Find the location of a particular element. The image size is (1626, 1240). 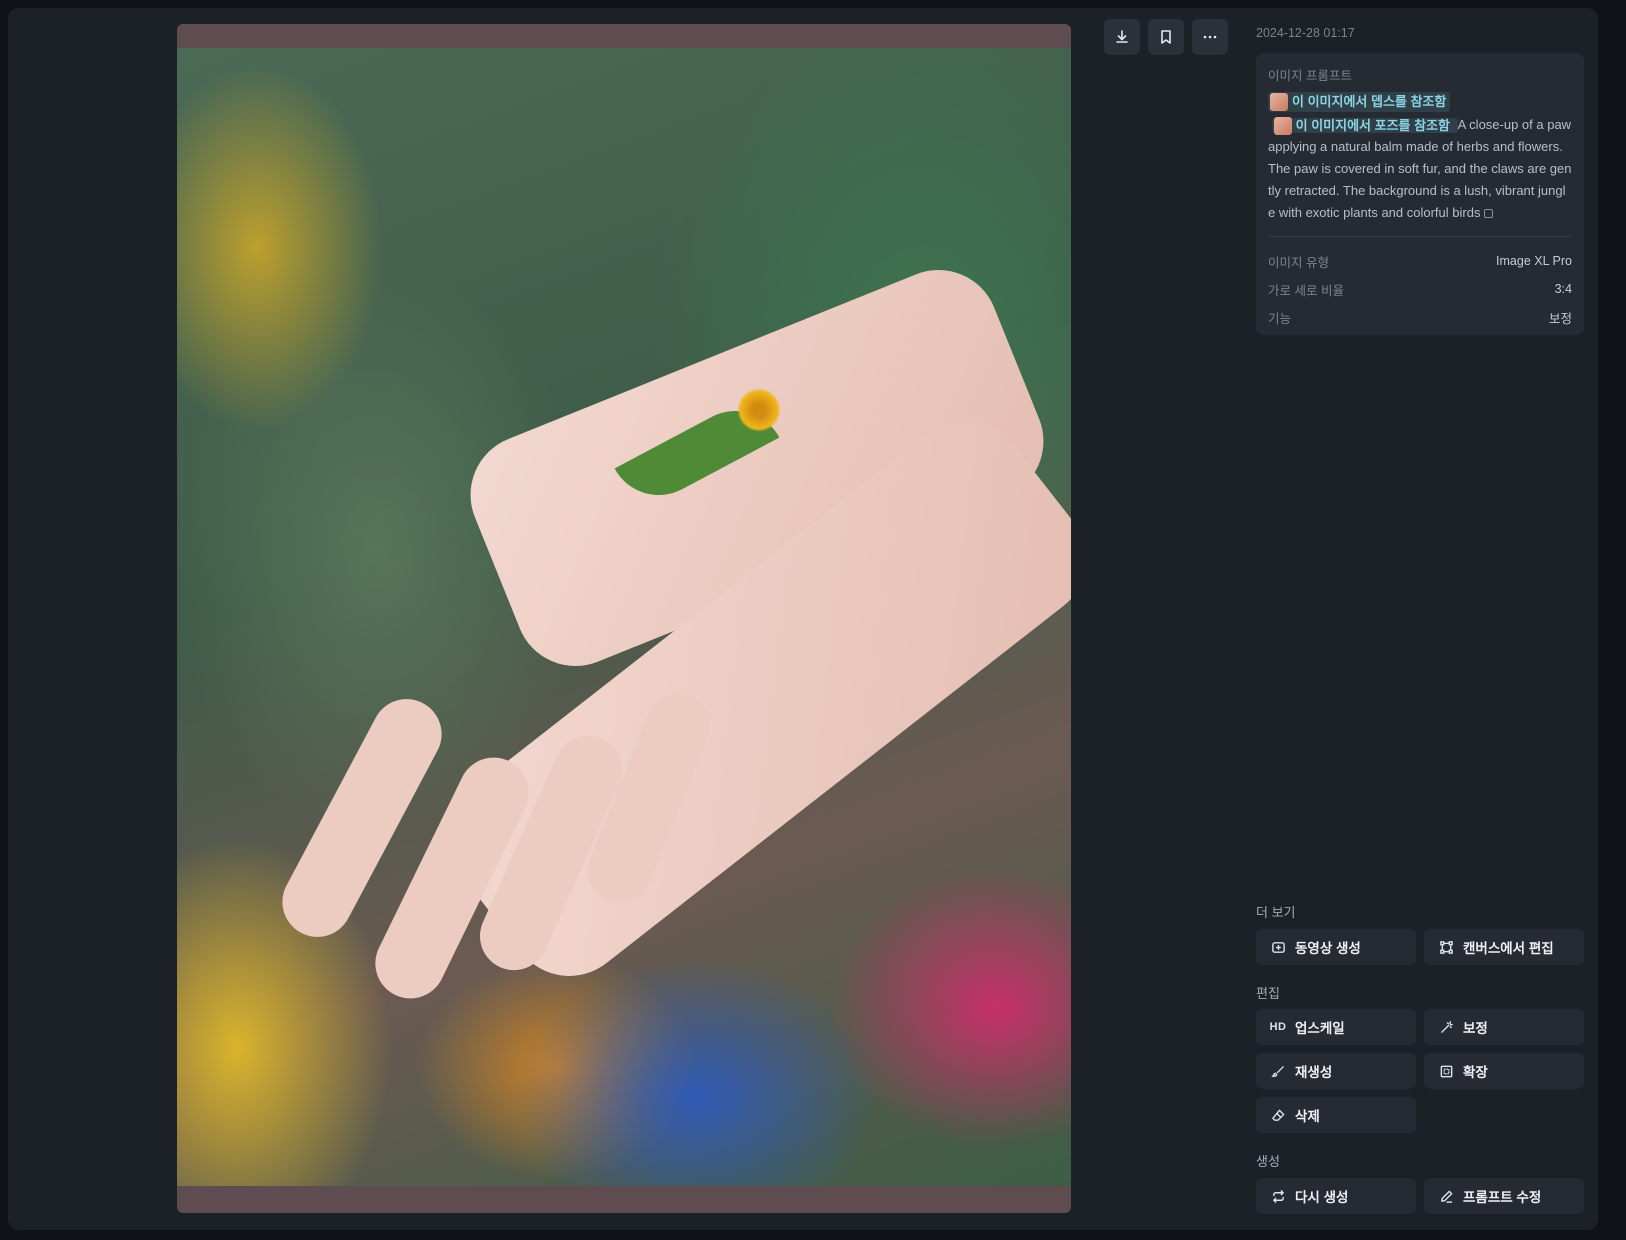

ref-pose-chip: 이 이미지에서 포즈를 참조함 is located at coordinates (1365, 126).